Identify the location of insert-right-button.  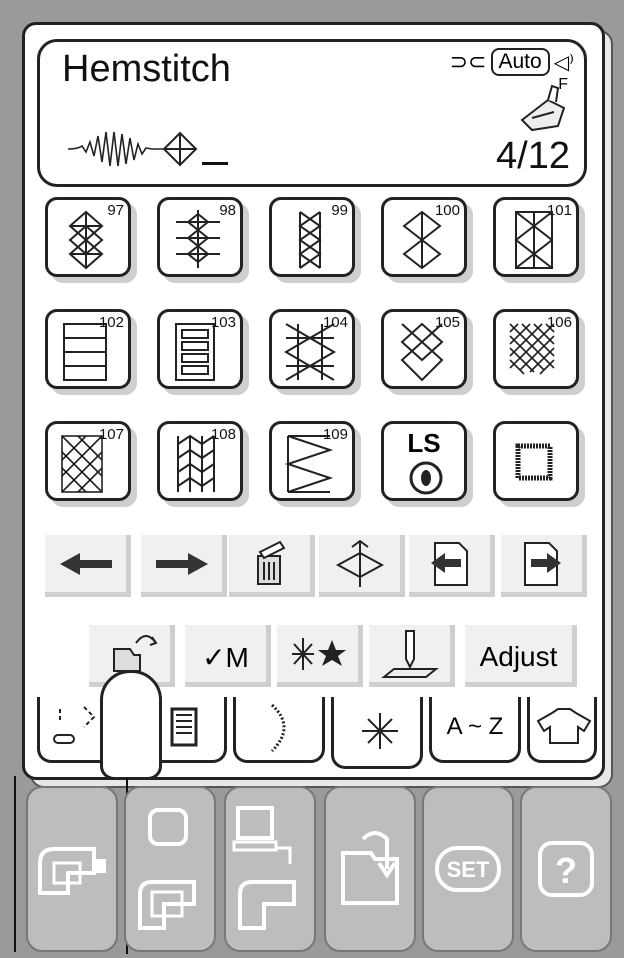
(544, 566).